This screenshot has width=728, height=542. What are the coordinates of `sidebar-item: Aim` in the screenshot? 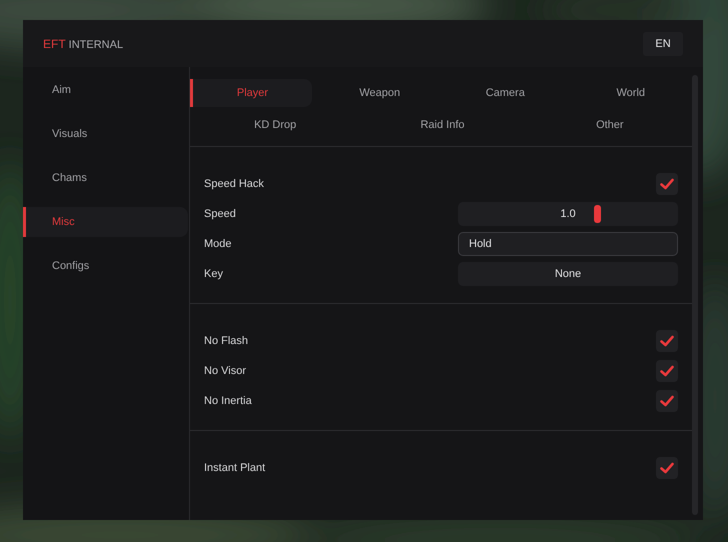 It's located at (105, 90).